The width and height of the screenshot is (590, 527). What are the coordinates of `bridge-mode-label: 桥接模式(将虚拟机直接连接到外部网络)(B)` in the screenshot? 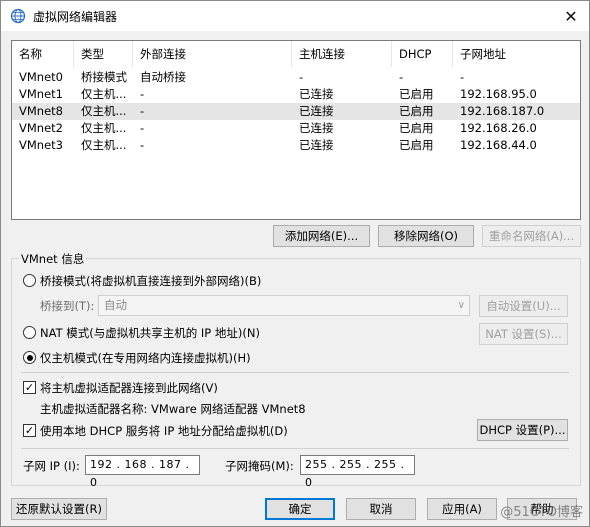 It's located at (150, 281).